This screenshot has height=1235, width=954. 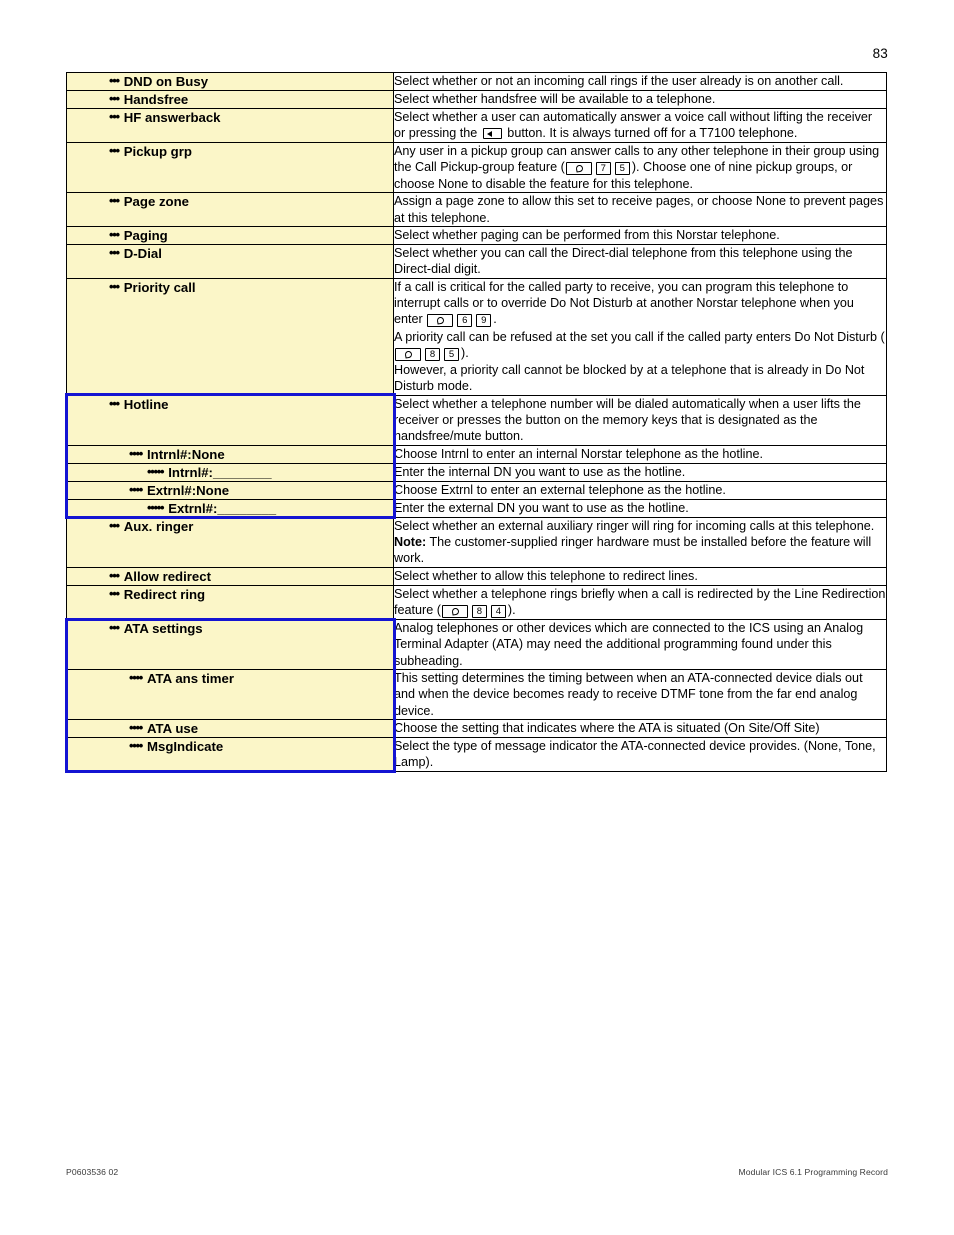 I want to click on setting-label-cell: •••• Intrnl#:None, so click(x=230, y=454).